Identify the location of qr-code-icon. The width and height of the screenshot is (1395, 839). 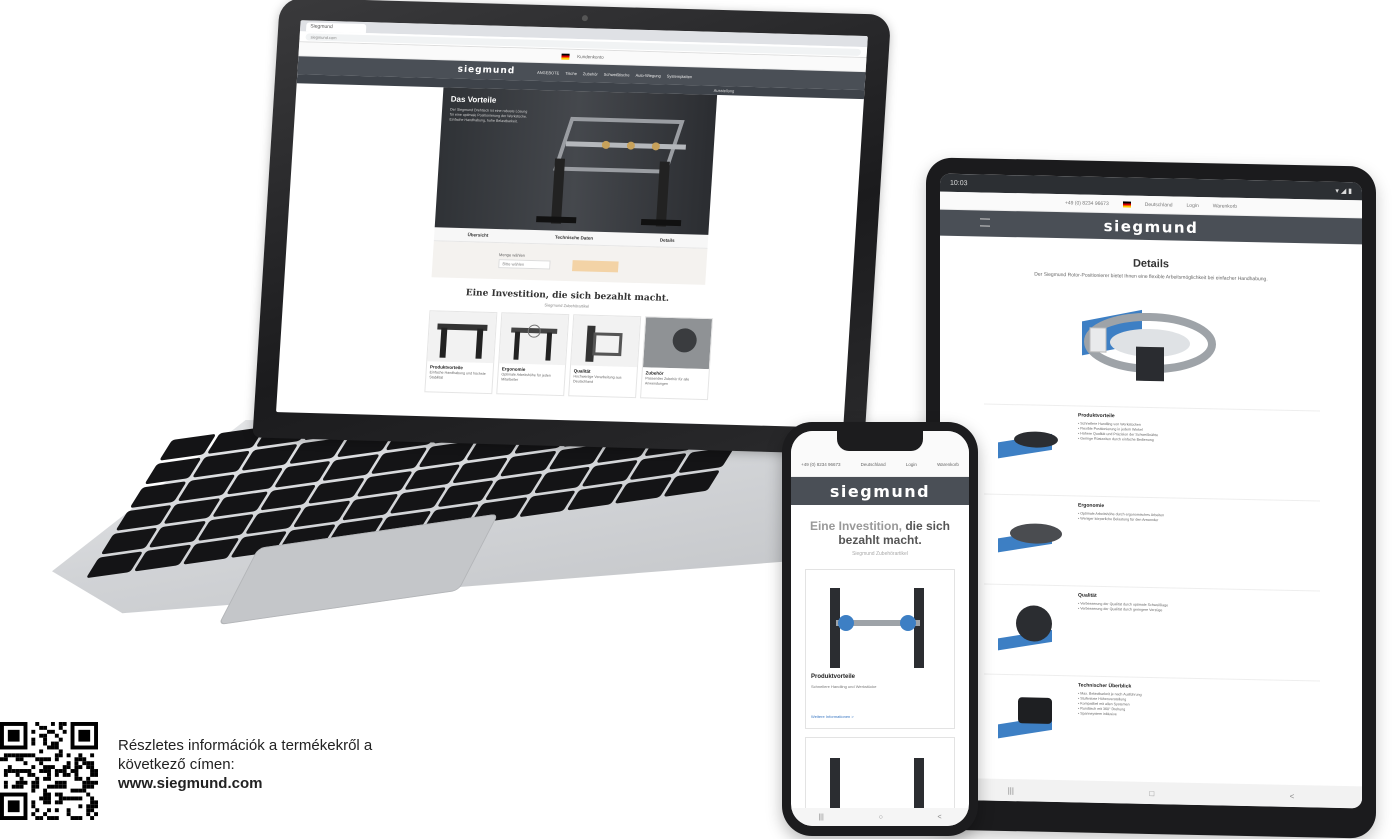
(49, 771).